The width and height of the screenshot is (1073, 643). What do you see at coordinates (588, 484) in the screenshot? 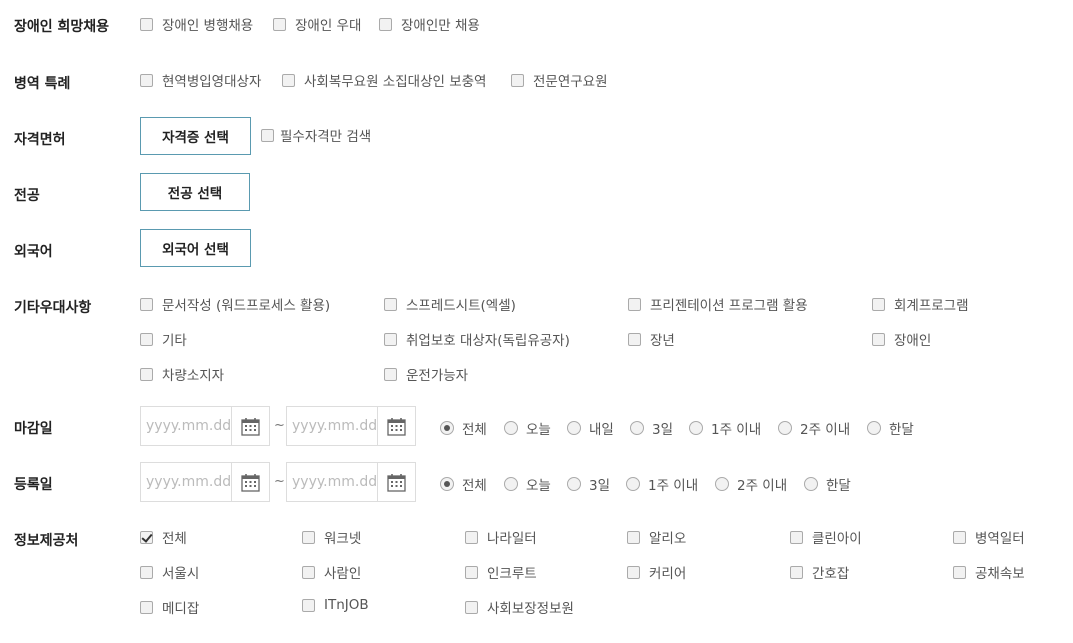
I see `registered-option-3days: 3일` at bounding box center [588, 484].